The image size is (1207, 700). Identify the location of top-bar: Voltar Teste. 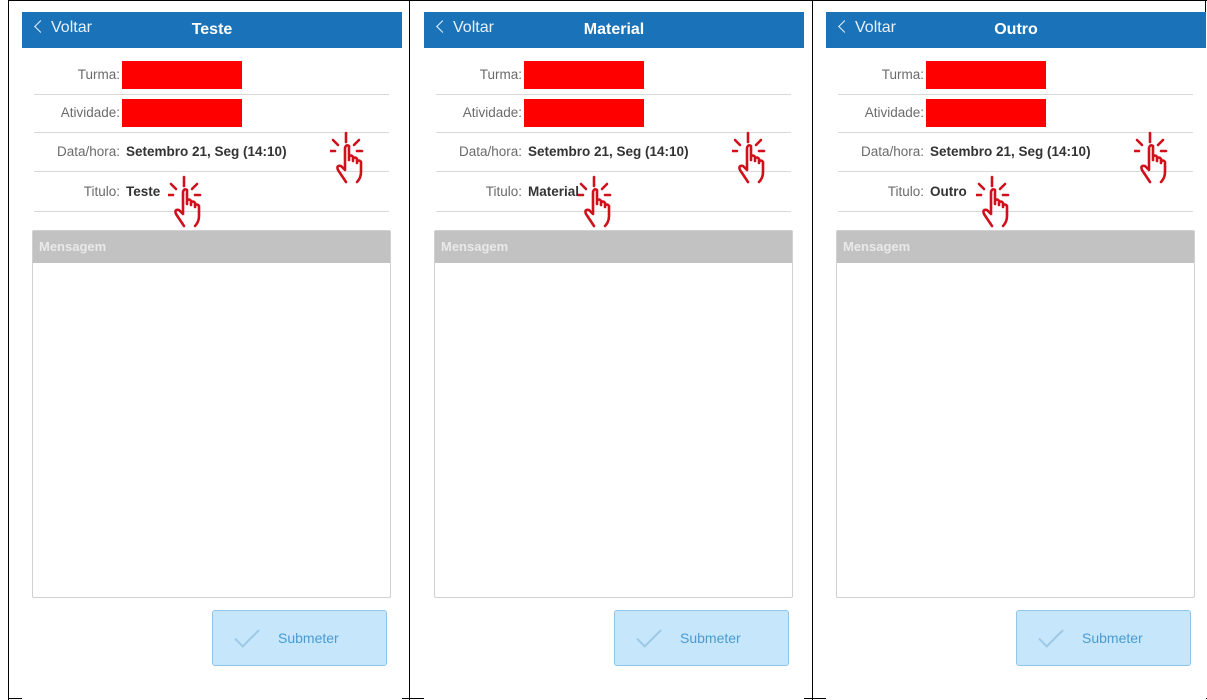
(212, 30).